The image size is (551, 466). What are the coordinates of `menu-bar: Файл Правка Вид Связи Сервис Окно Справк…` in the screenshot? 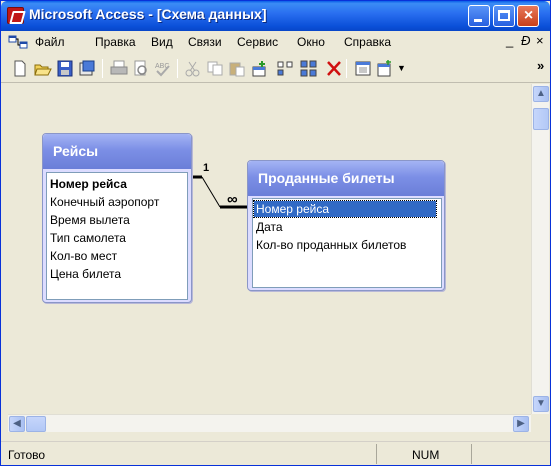 It's located at (275, 42).